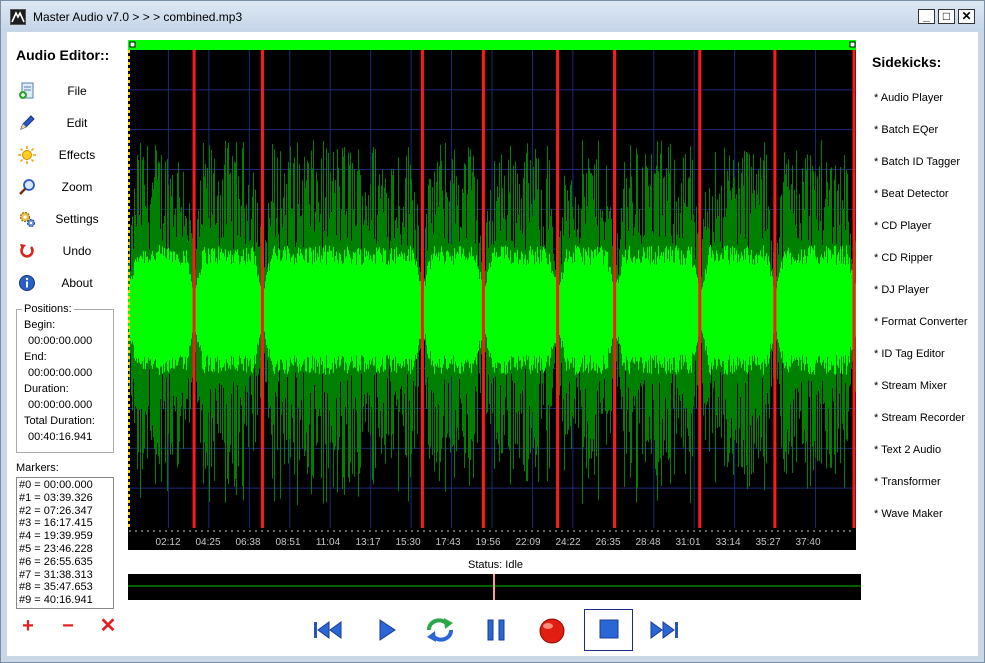 The height and width of the screenshot is (663, 985). What do you see at coordinates (66, 562) in the screenshot?
I see `marker-item: #6 = 26:55.635` at bounding box center [66, 562].